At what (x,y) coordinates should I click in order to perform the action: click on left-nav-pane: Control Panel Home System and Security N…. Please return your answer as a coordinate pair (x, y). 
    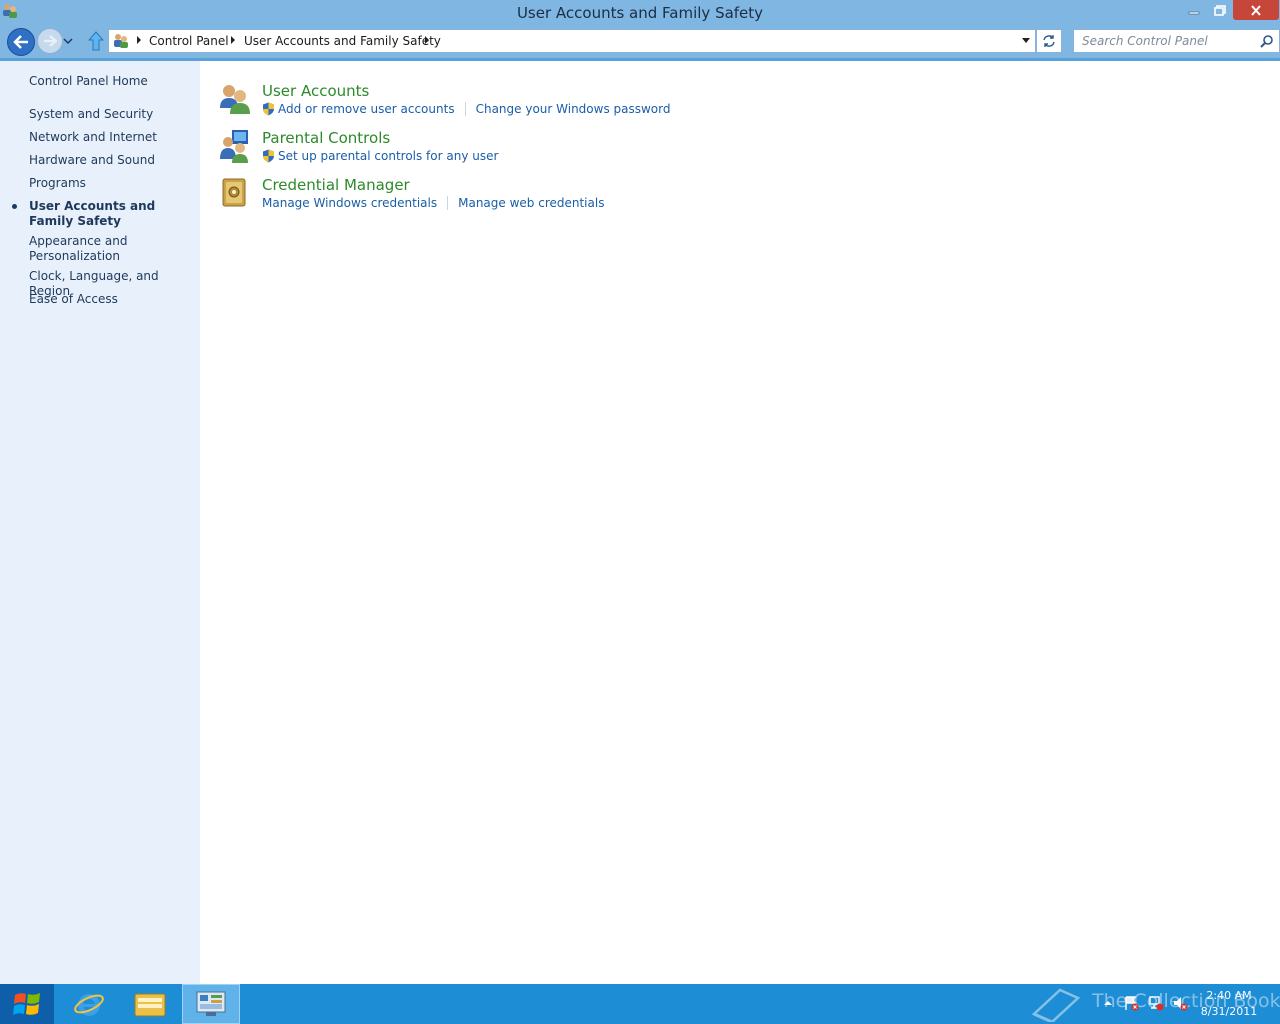
    Looking at the image, I should click on (100, 522).